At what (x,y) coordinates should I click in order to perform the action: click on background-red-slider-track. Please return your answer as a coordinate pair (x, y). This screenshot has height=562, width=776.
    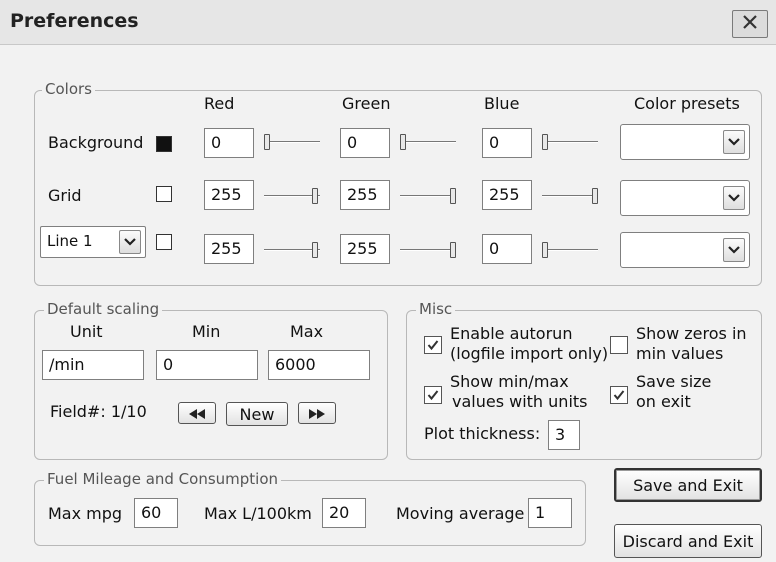
    Looking at the image, I should click on (292, 142).